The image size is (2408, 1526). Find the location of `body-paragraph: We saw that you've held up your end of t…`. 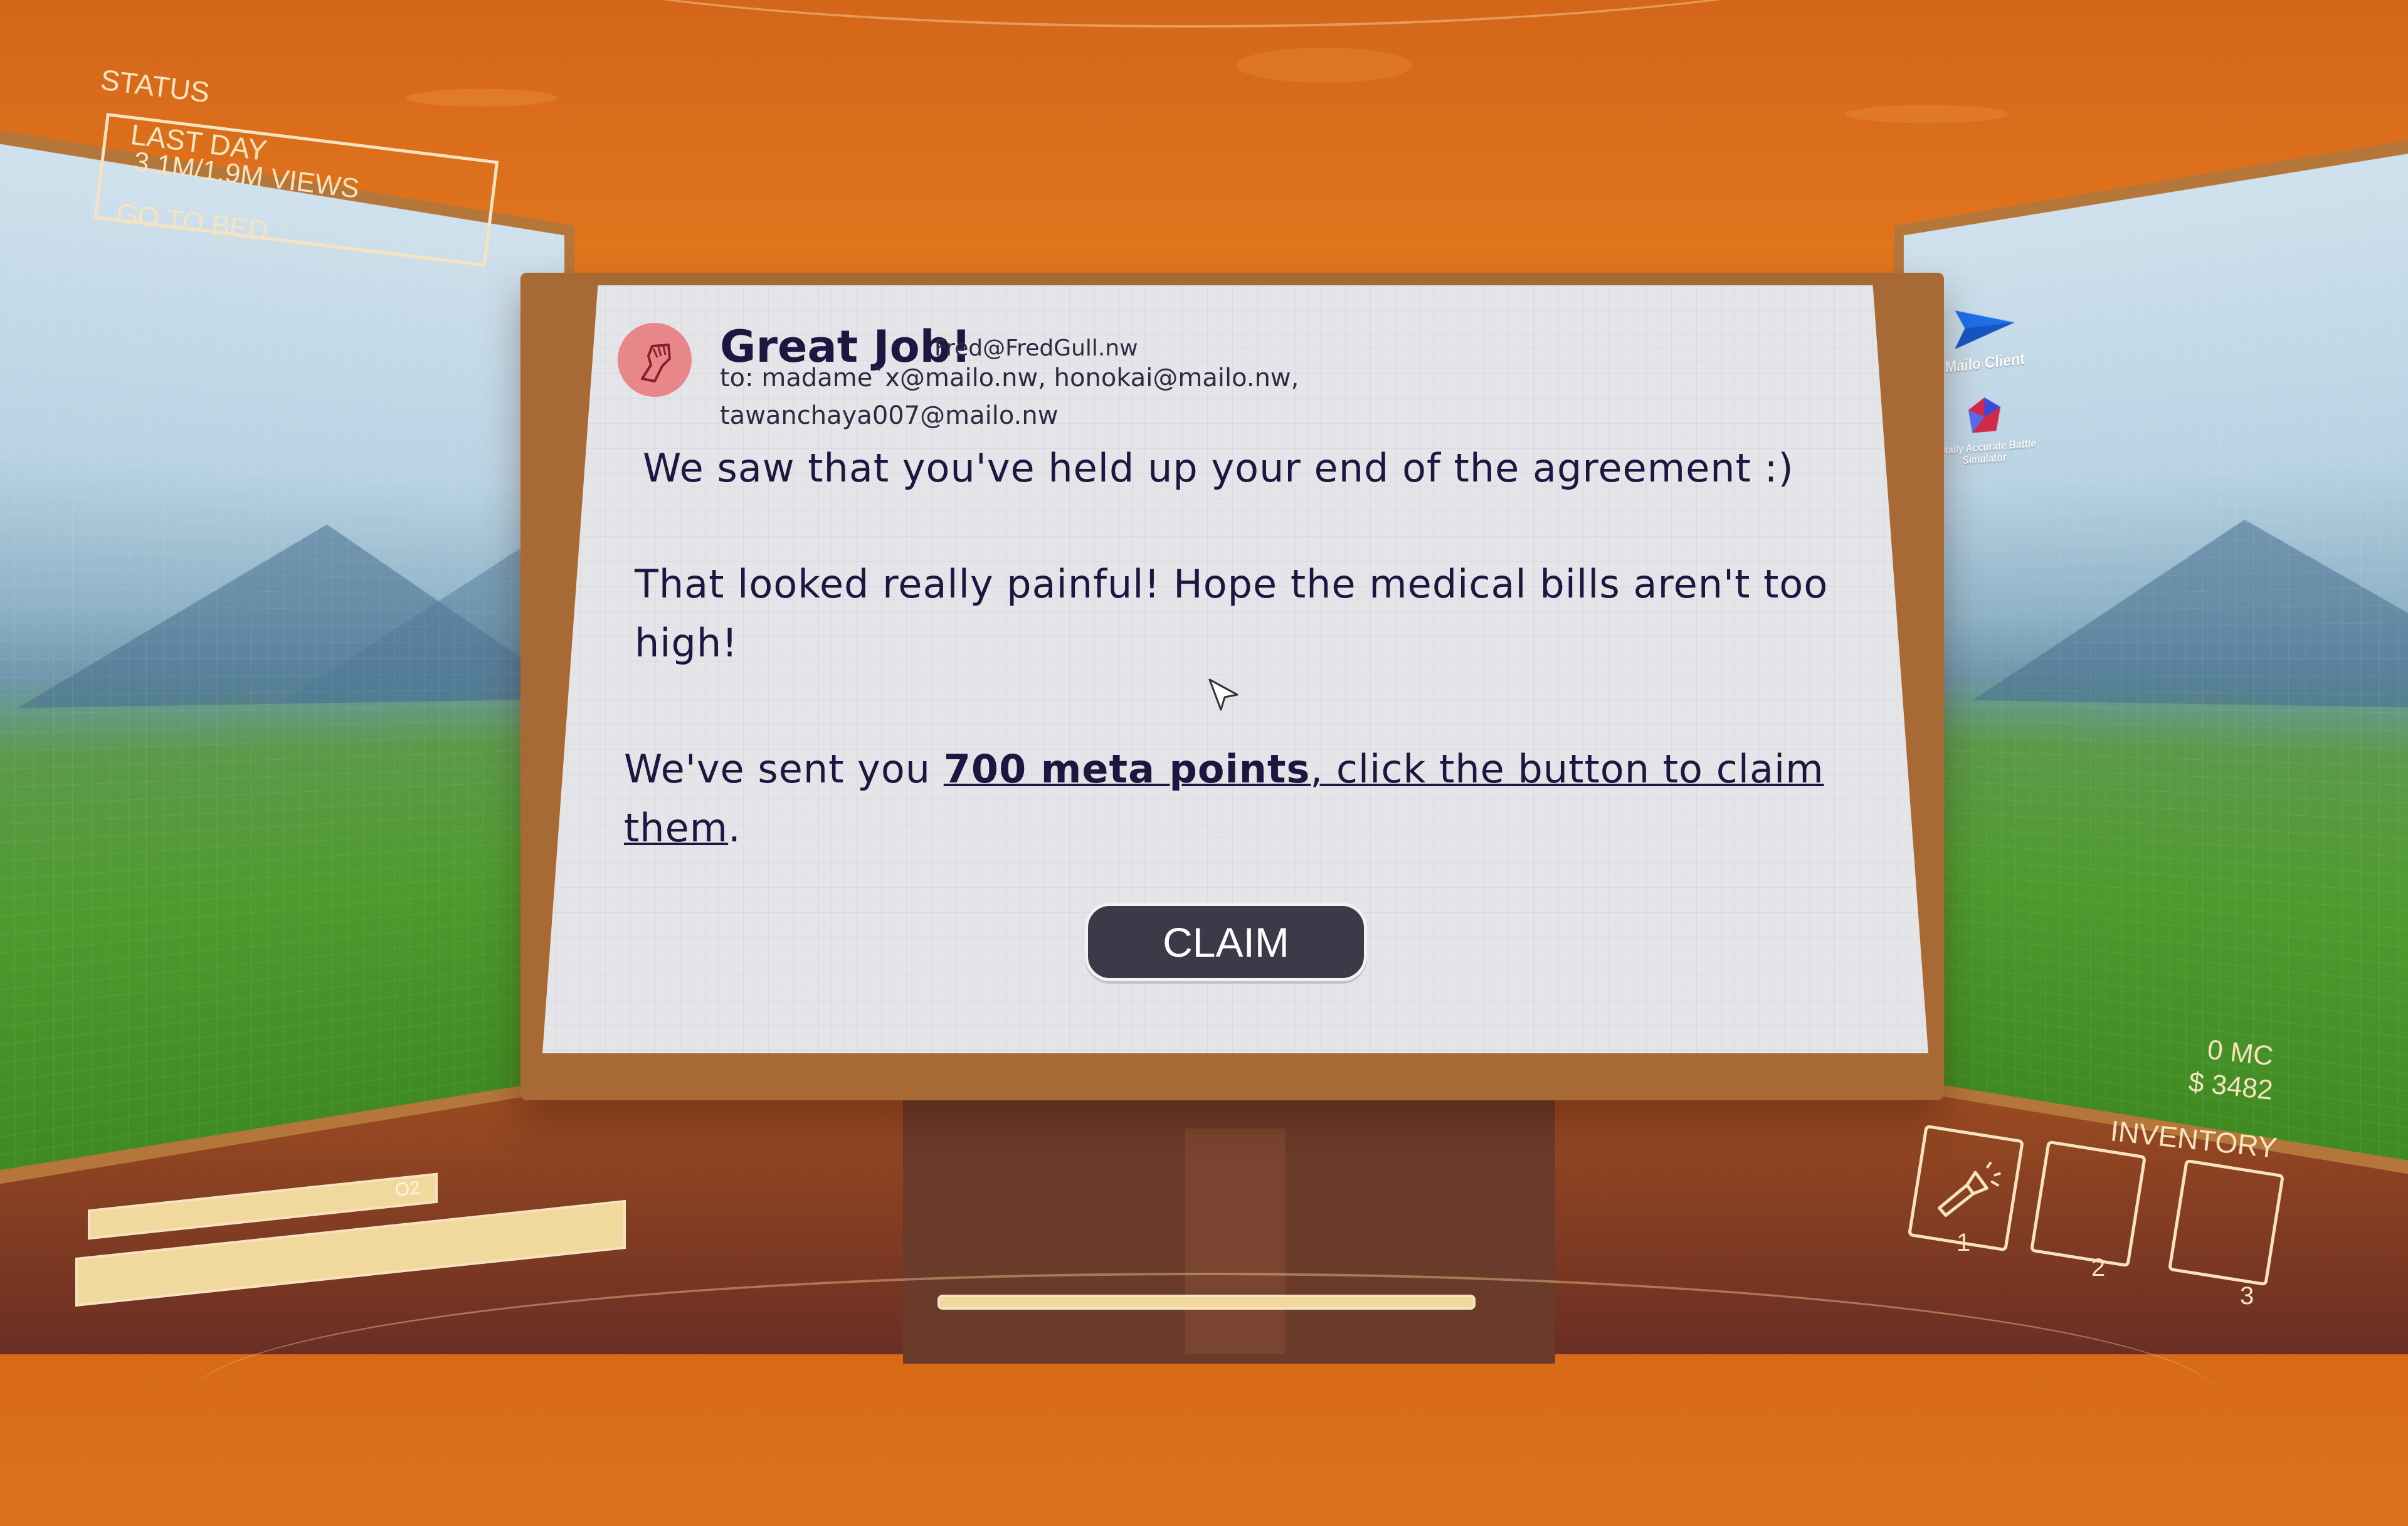

body-paragraph: We saw that you've held up your end of t… is located at coordinates (1218, 468).